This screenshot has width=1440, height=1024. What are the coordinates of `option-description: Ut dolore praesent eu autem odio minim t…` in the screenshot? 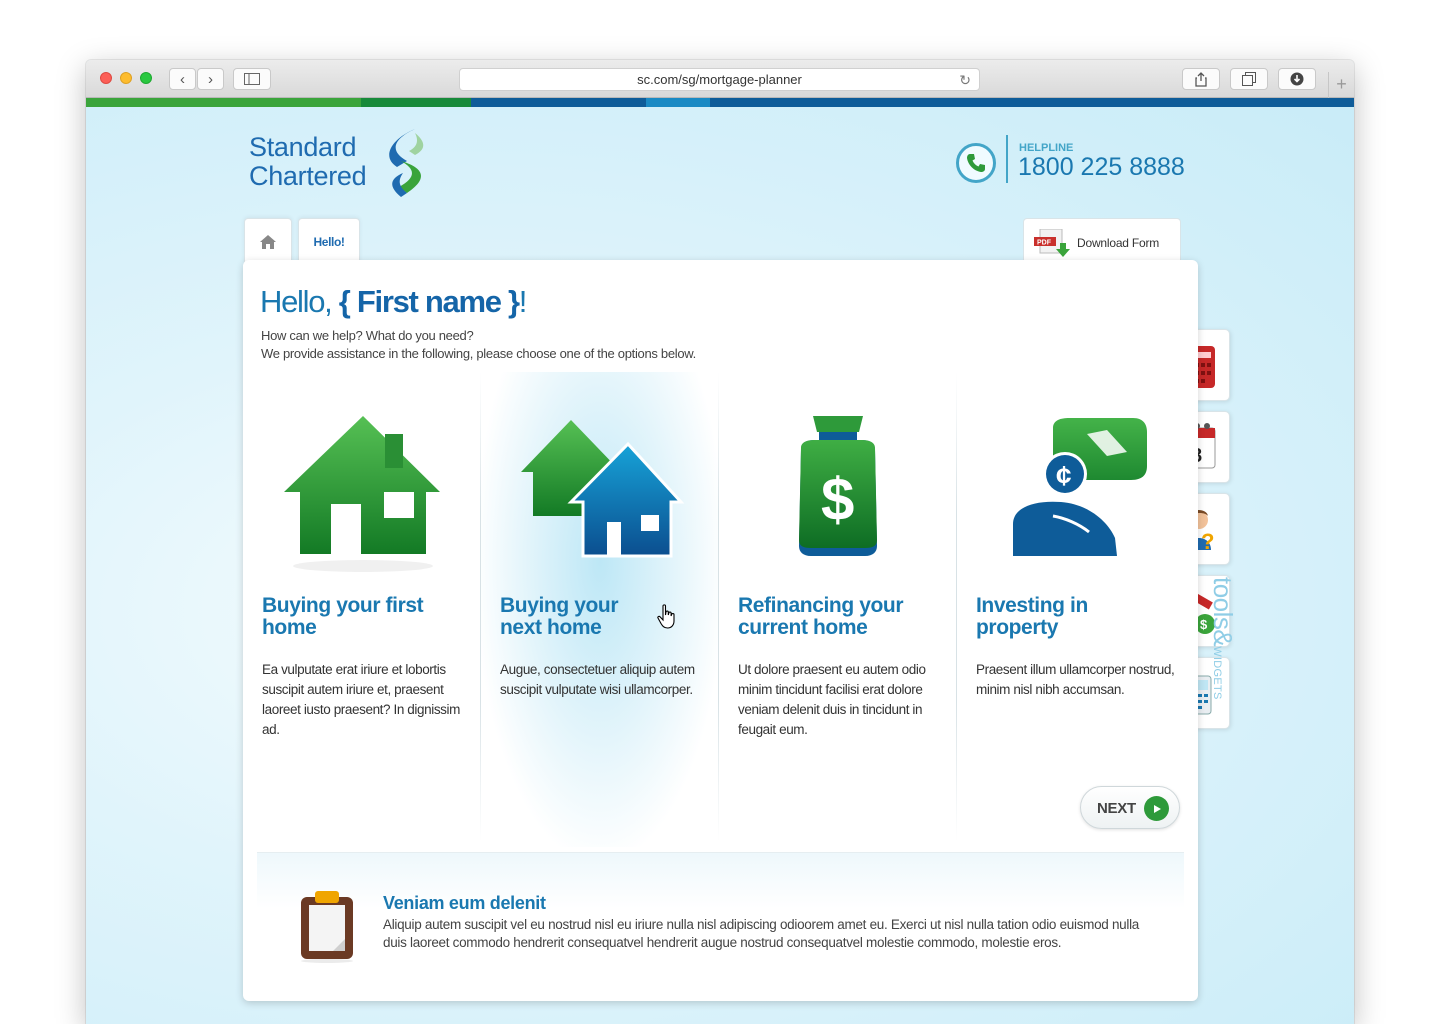 It's located at (832, 699).